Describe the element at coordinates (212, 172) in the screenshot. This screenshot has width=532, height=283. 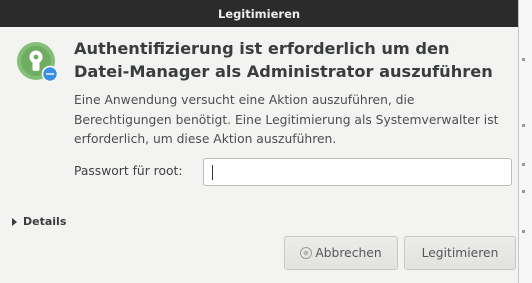
I see `text-caret` at that location.